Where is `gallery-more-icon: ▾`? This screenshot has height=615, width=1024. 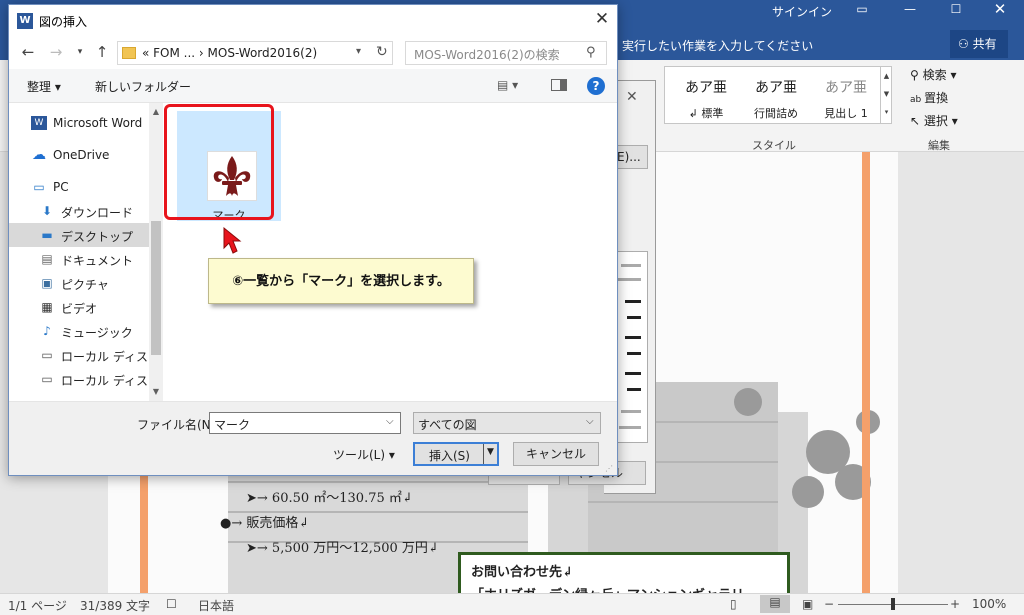 gallery-more-icon: ▾ is located at coordinates (886, 112).